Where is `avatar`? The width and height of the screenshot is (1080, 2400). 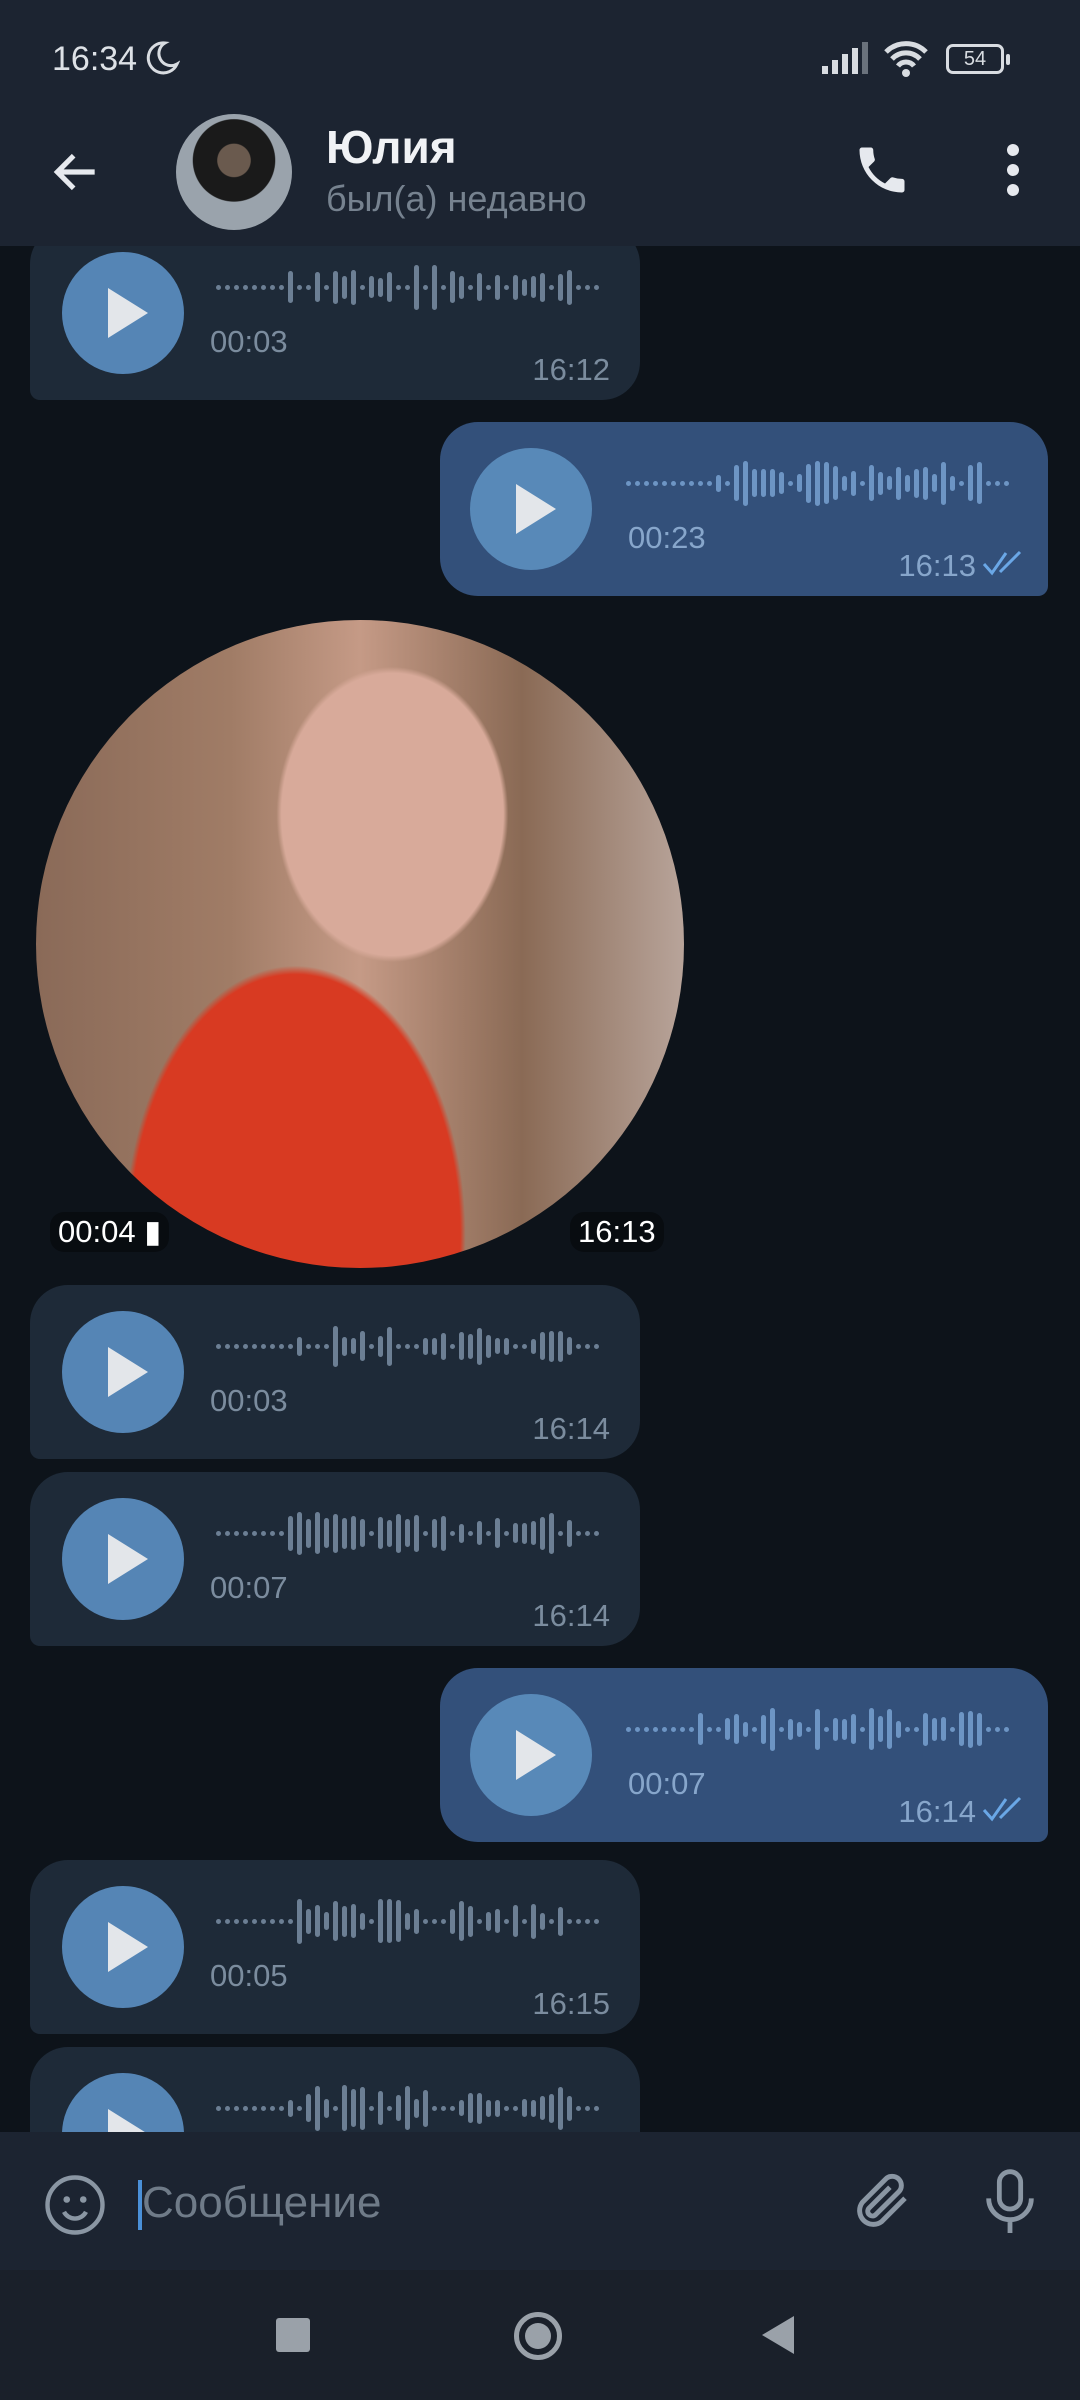 avatar is located at coordinates (234, 172).